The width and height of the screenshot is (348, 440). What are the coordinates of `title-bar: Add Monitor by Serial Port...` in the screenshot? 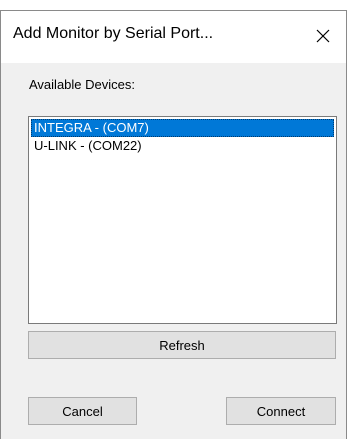 It's located at (173, 37).